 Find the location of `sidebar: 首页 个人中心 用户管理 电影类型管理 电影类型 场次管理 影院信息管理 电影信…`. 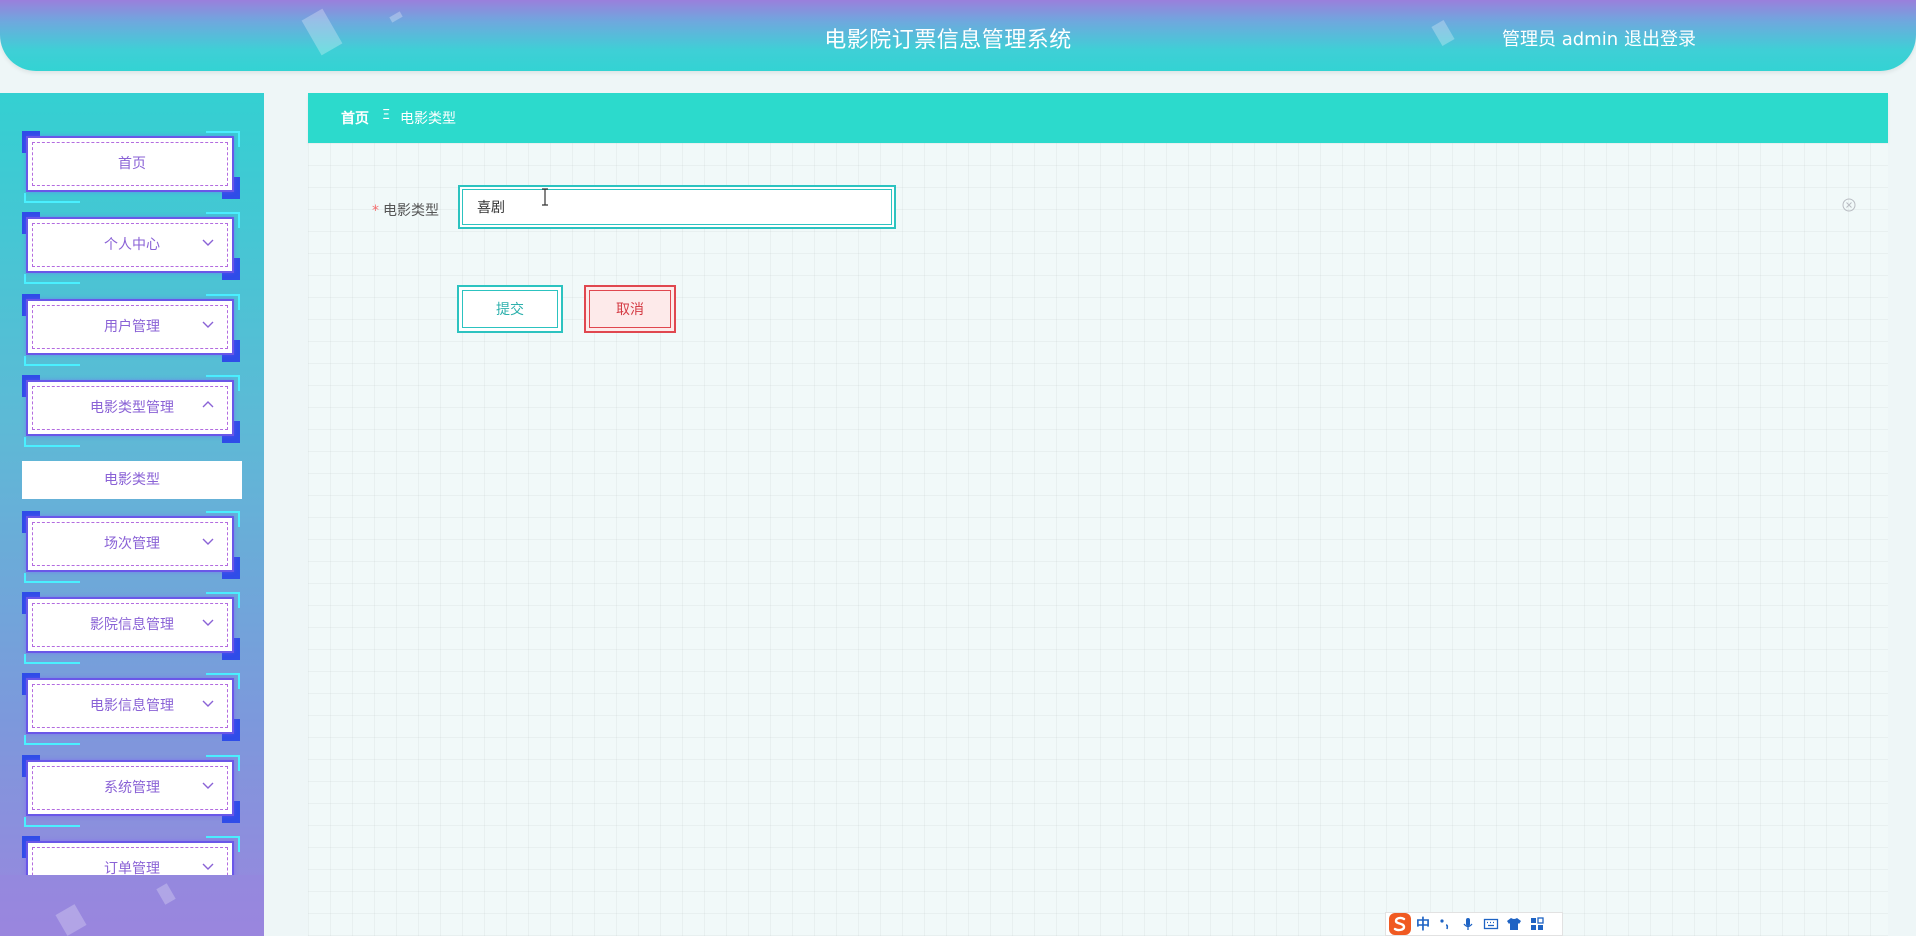

sidebar: 首页 个人中心 用户管理 电影类型管理 电影类型 场次管理 影院信息管理 电影信… is located at coordinates (132, 514).